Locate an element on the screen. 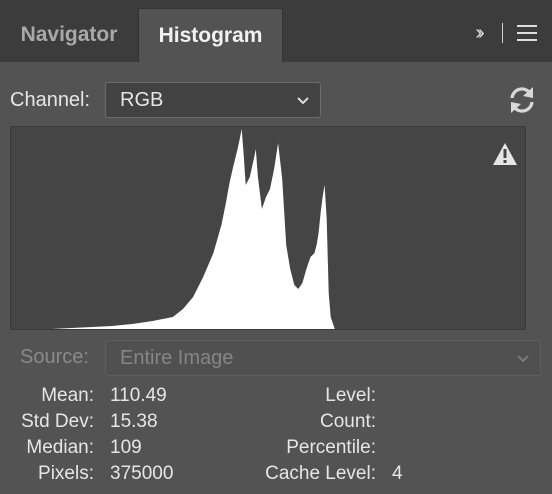 Image resolution: width=552 pixels, height=494 pixels. source-label: Source: is located at coordinates (54, 357).